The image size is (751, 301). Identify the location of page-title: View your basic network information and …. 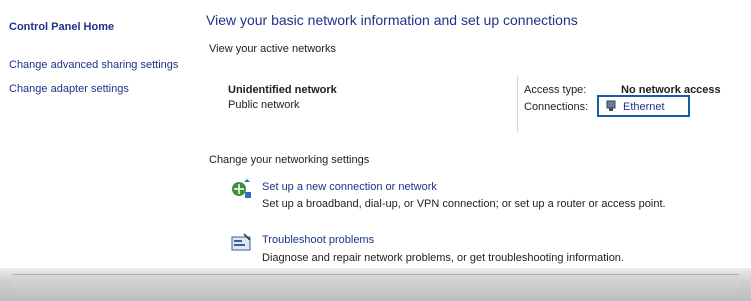
(392, 20).